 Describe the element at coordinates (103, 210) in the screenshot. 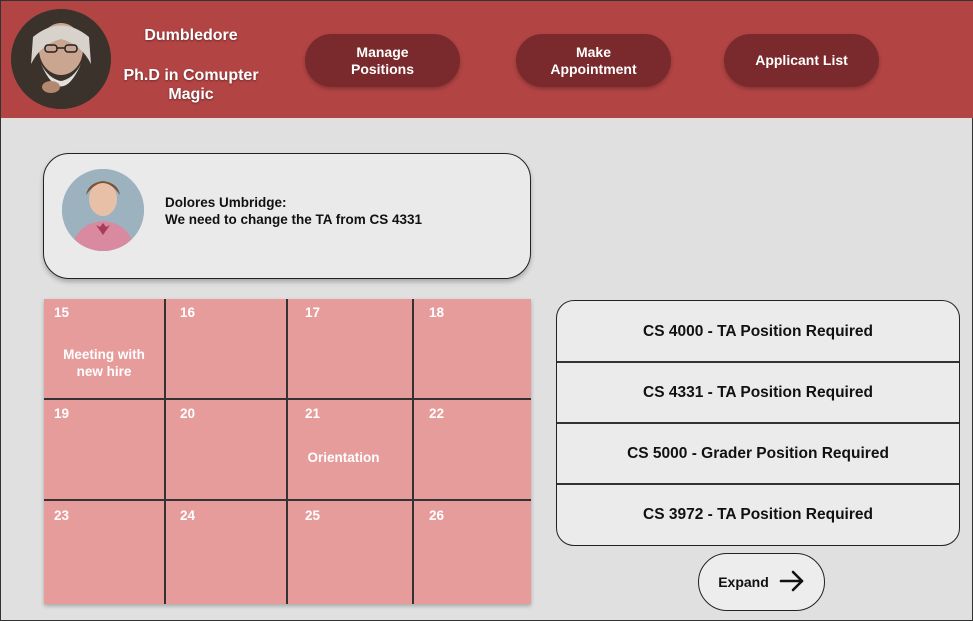

I see `sender-avatar` at that location.